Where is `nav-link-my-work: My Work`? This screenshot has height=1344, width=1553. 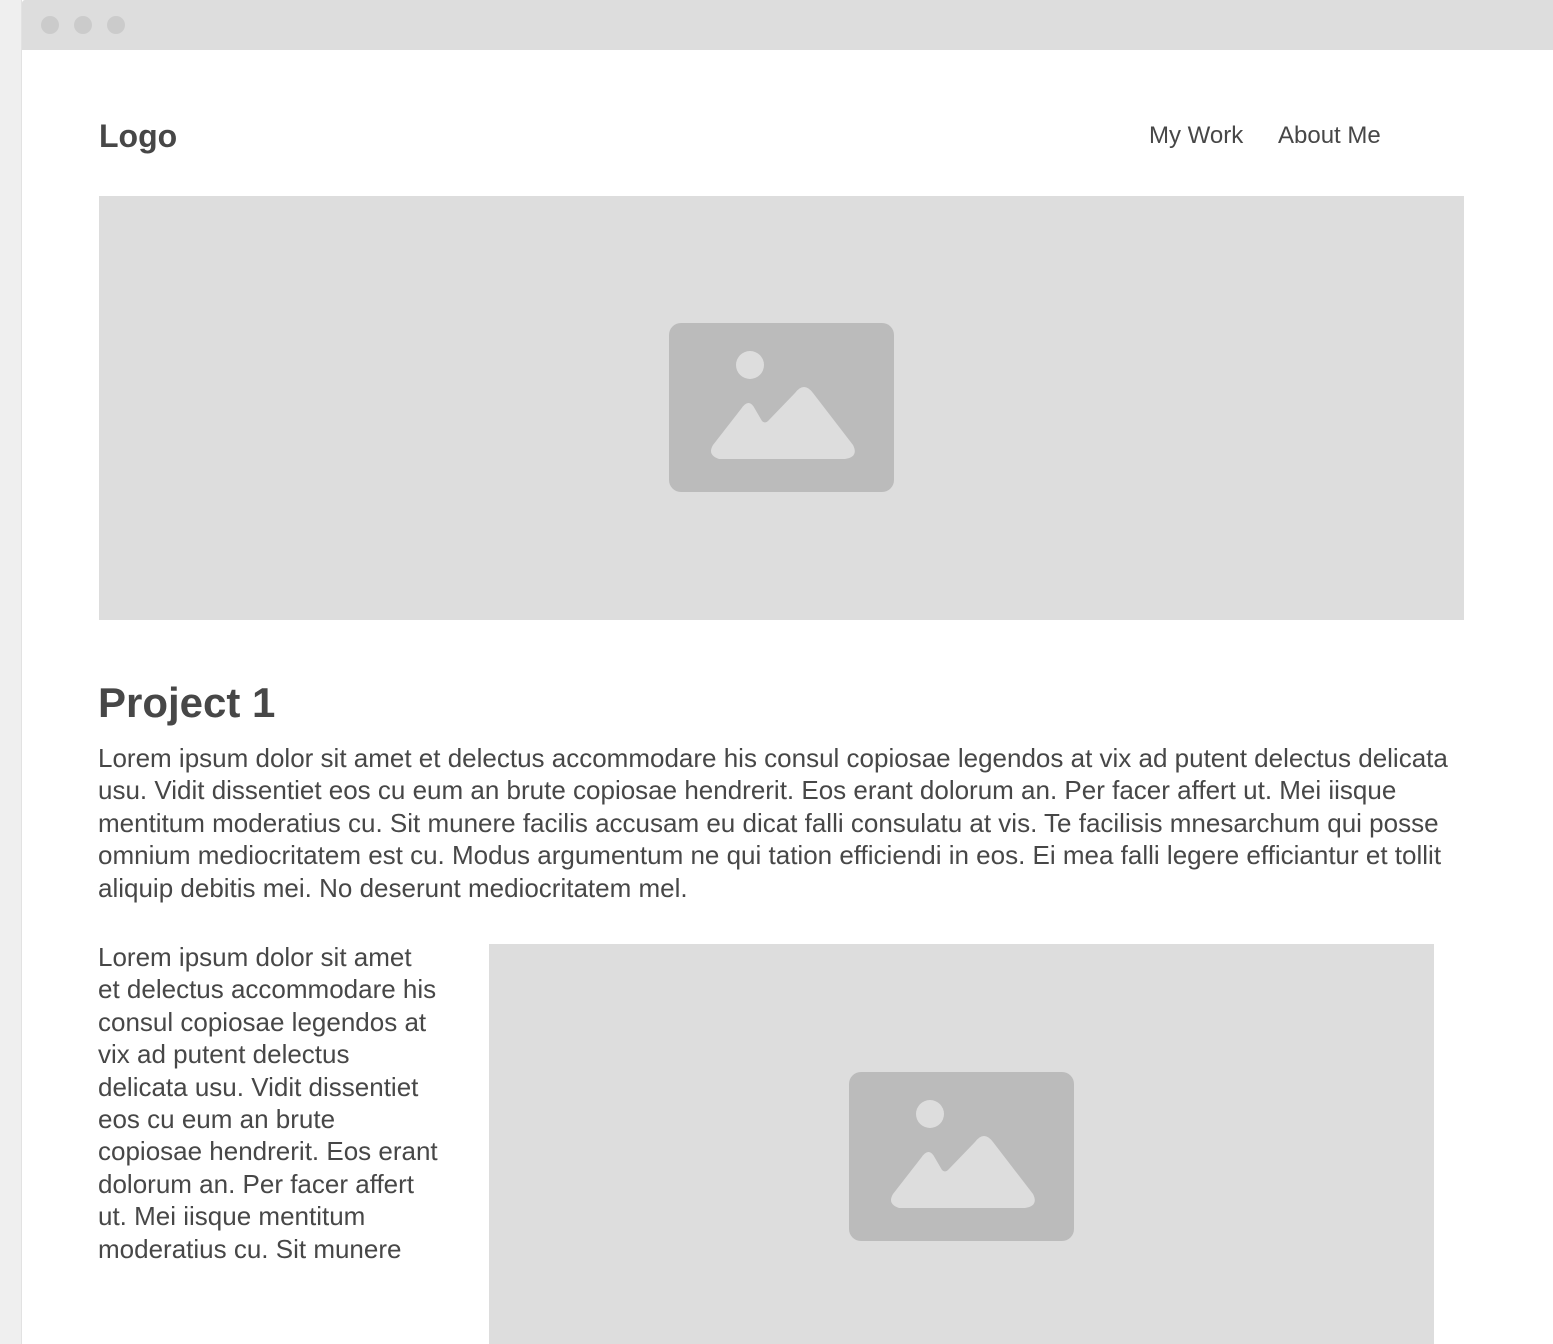 nav-link-my-work: My Work is located at coordinates (1196, 136).